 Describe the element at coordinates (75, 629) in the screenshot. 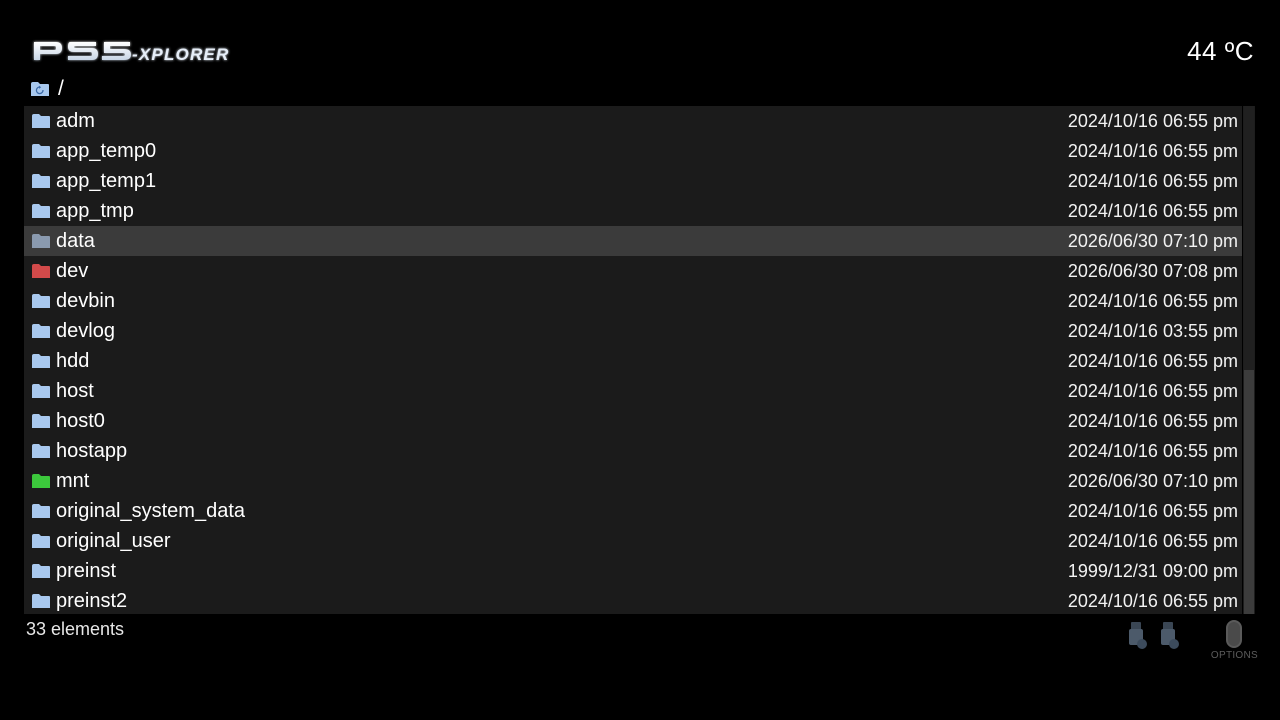

I see `element-count: 33 elements` at that location.